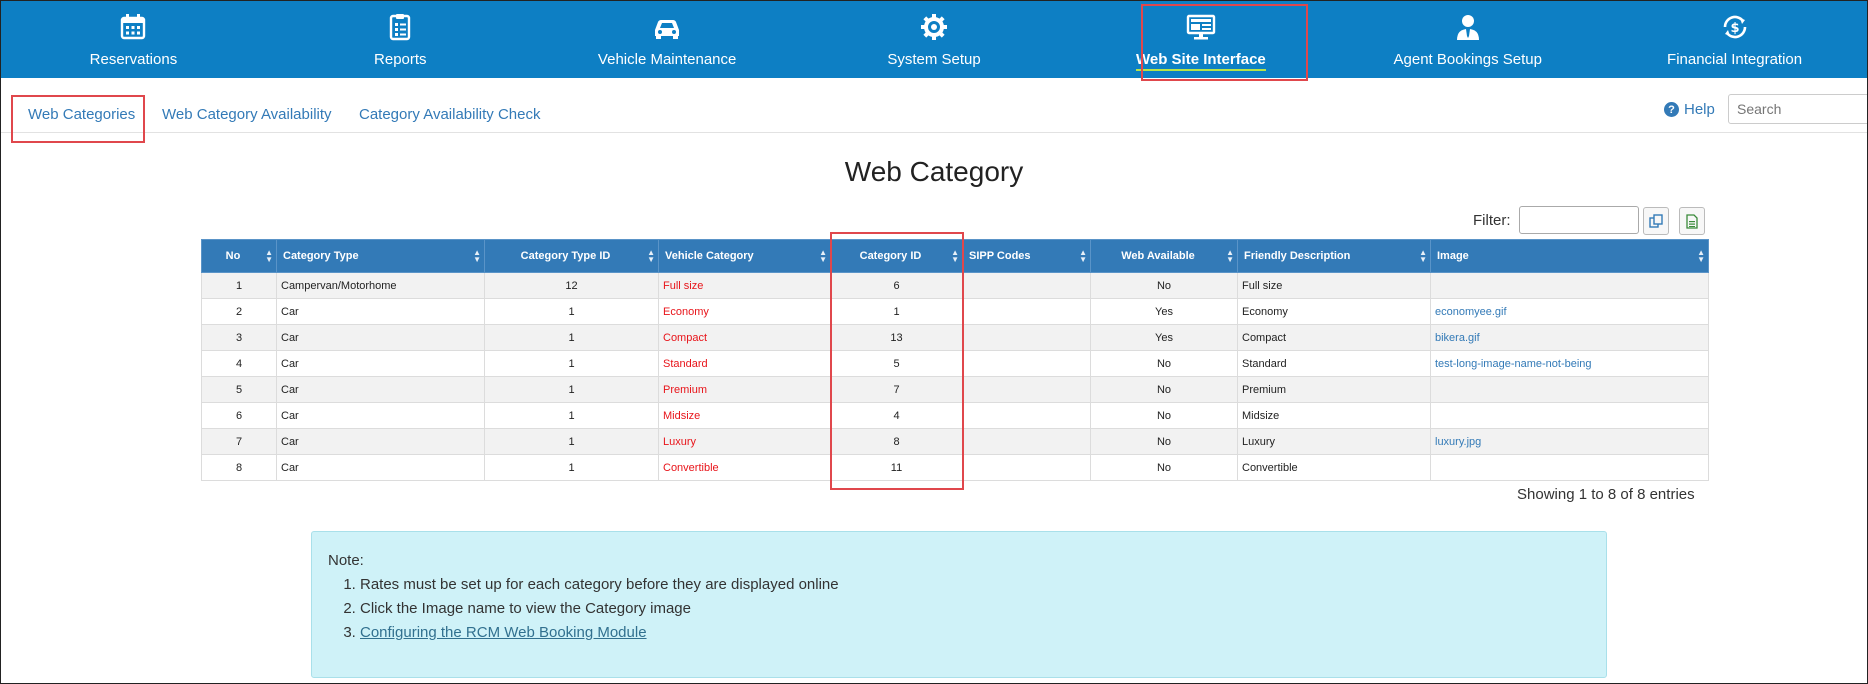 The image size is (1868, 684). I want to click on agent-icon, so click(1467, 27).